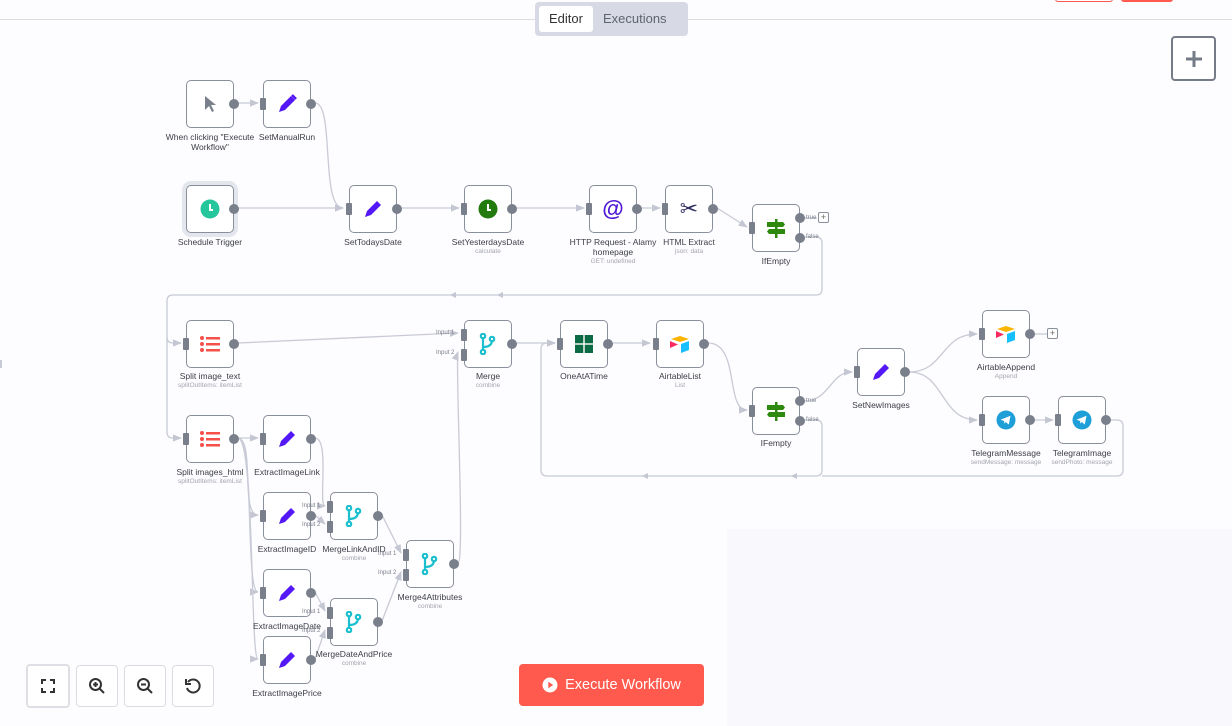  I want to click on node-extractimagelink, so click(288, 439).